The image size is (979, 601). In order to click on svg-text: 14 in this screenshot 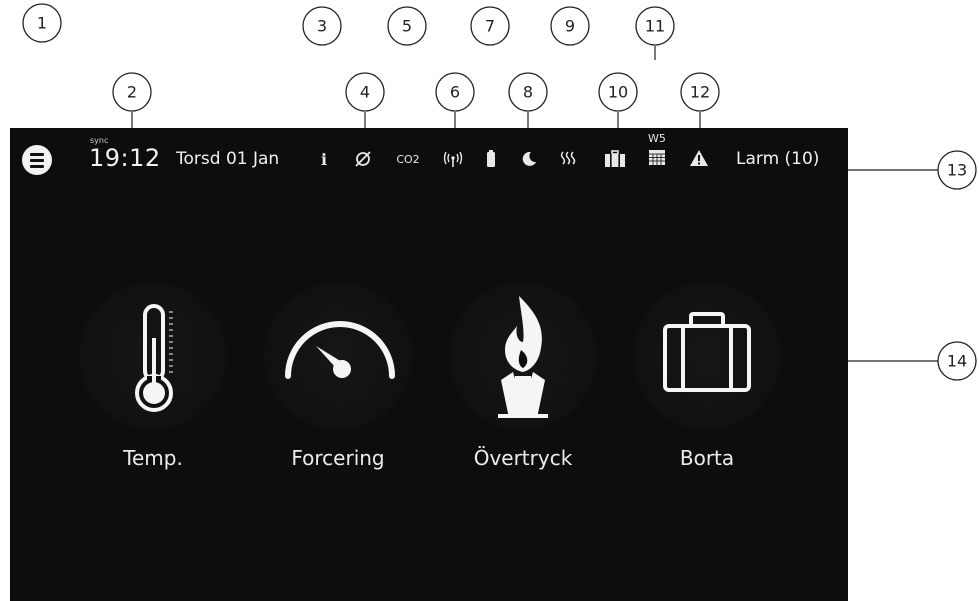, I will do `click(957, 361)`.